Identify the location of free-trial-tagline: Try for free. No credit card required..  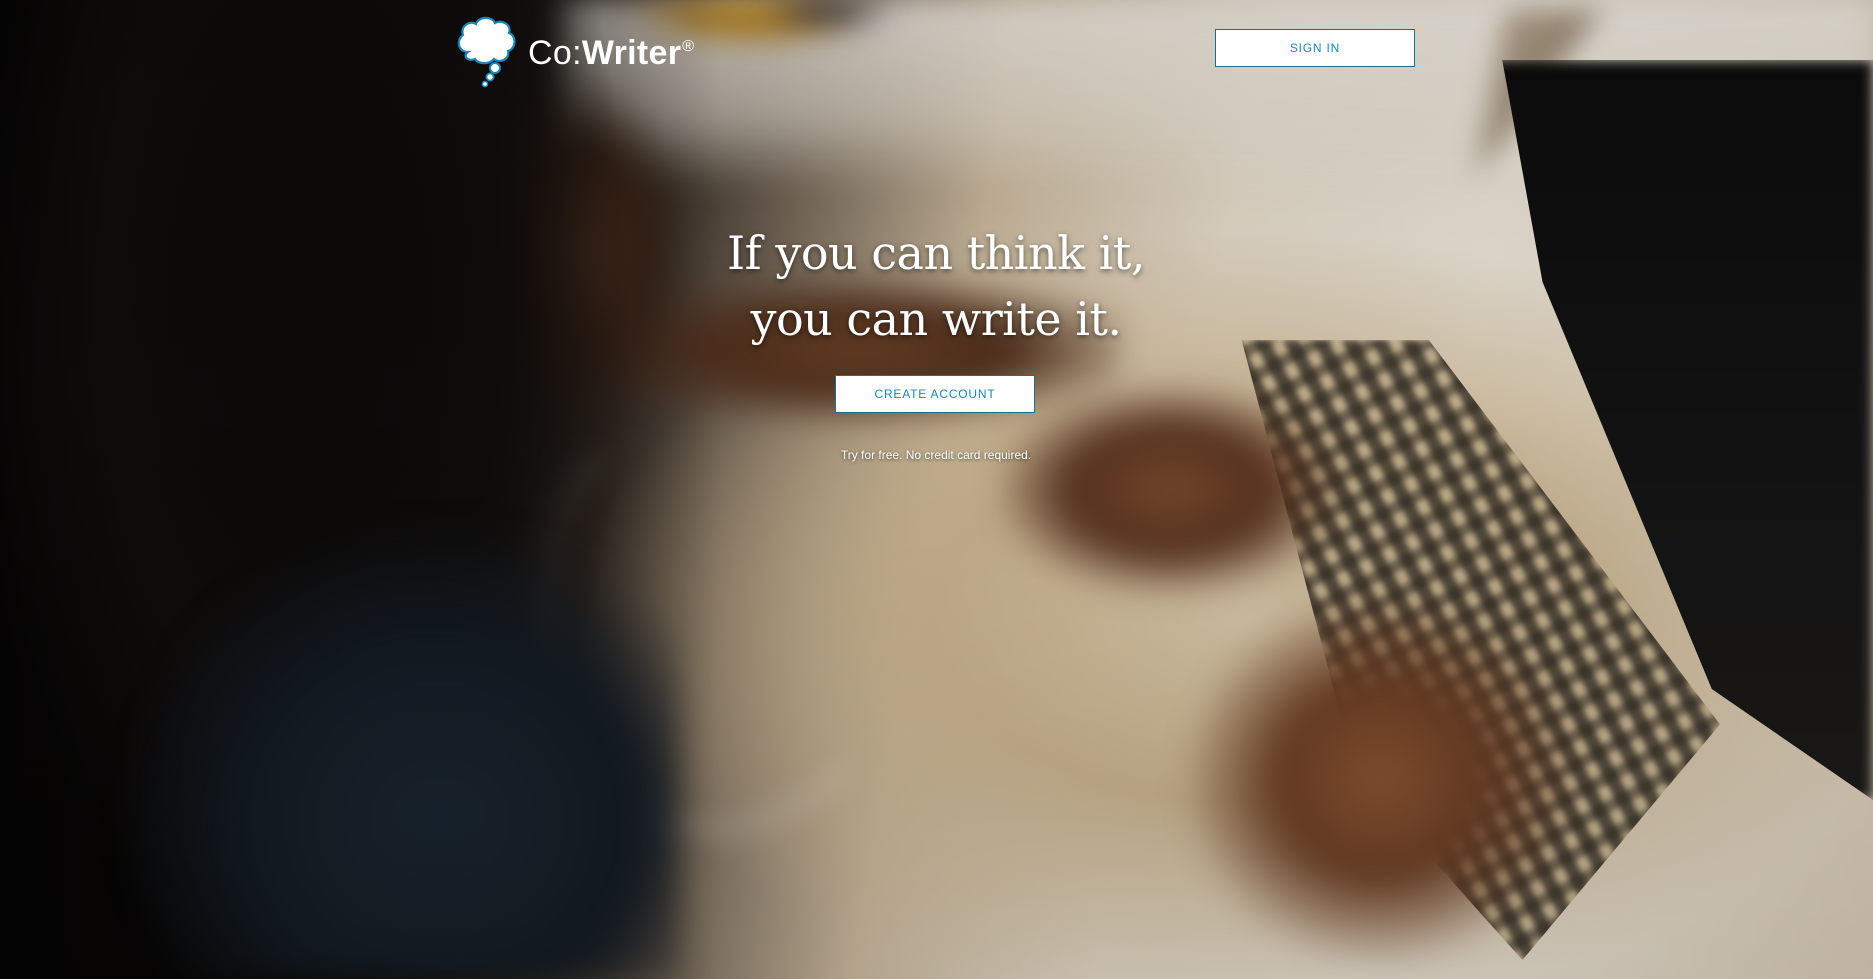
(936, 455).